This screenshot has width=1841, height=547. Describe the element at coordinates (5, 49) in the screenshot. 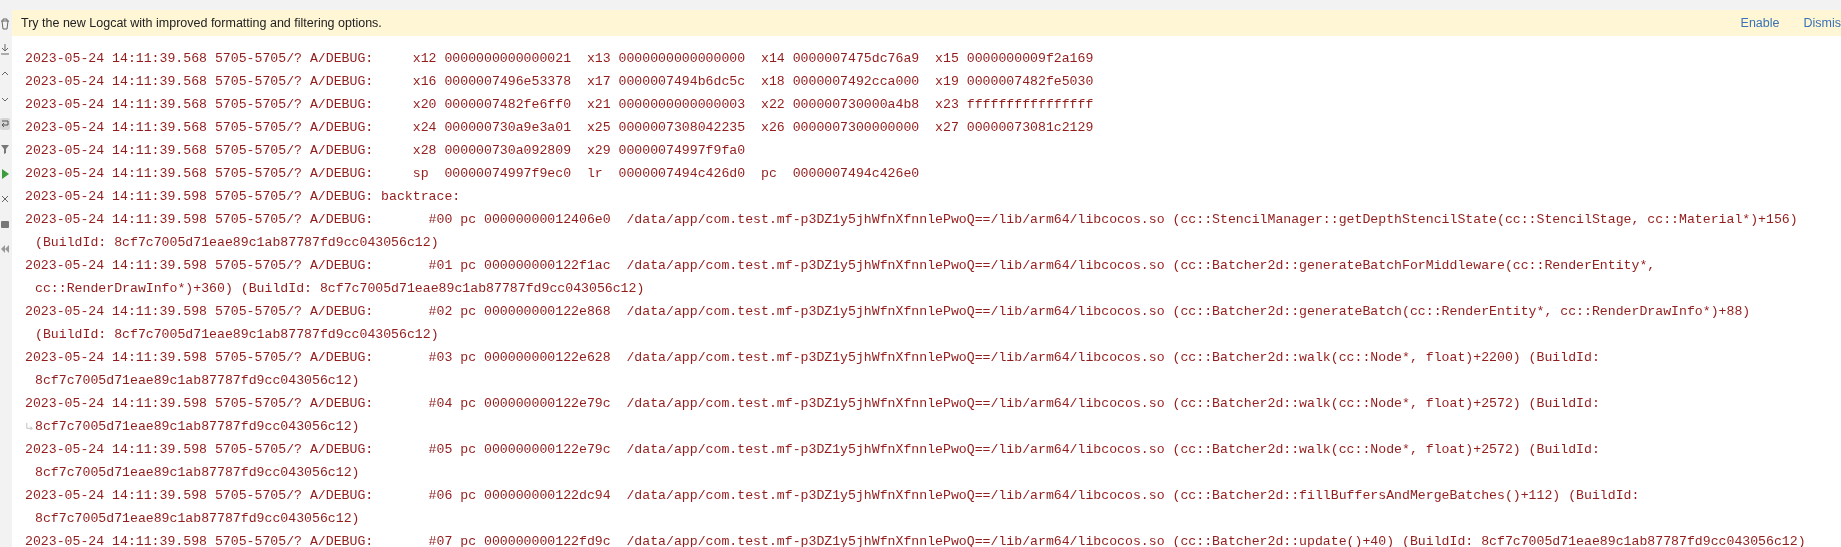

I see `download-icon` at that location.